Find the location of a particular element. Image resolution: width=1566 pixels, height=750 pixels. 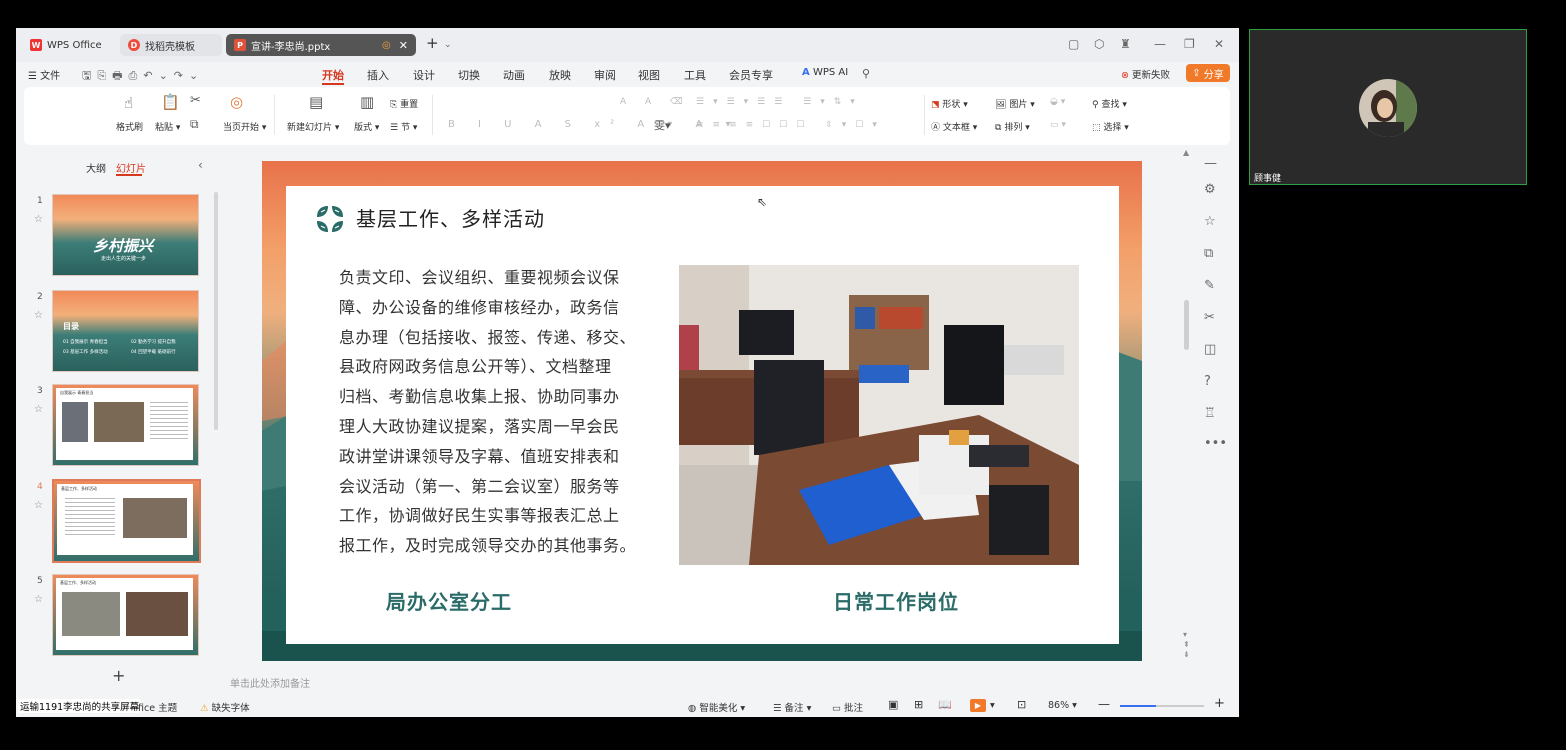

update-status: ⊗ 更新失败 is located at coordinates (1145, 74).